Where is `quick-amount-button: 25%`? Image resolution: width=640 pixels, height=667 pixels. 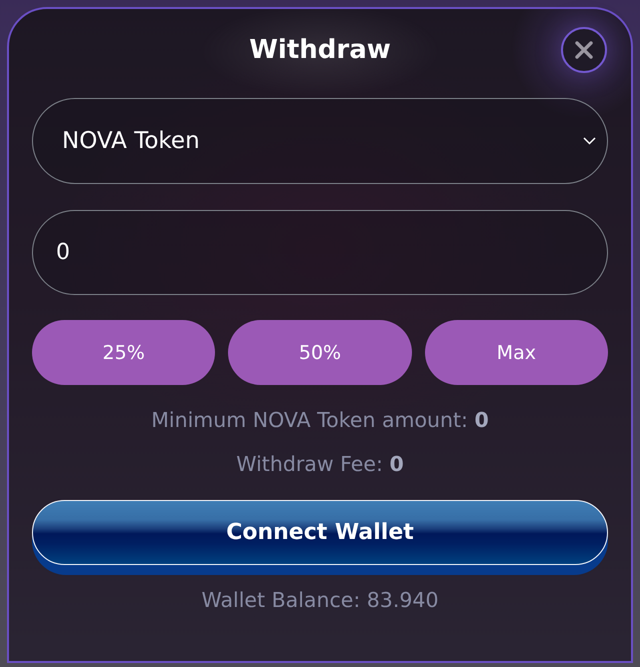 quick-amount-button: 25% is located at coordinates (124, 352).